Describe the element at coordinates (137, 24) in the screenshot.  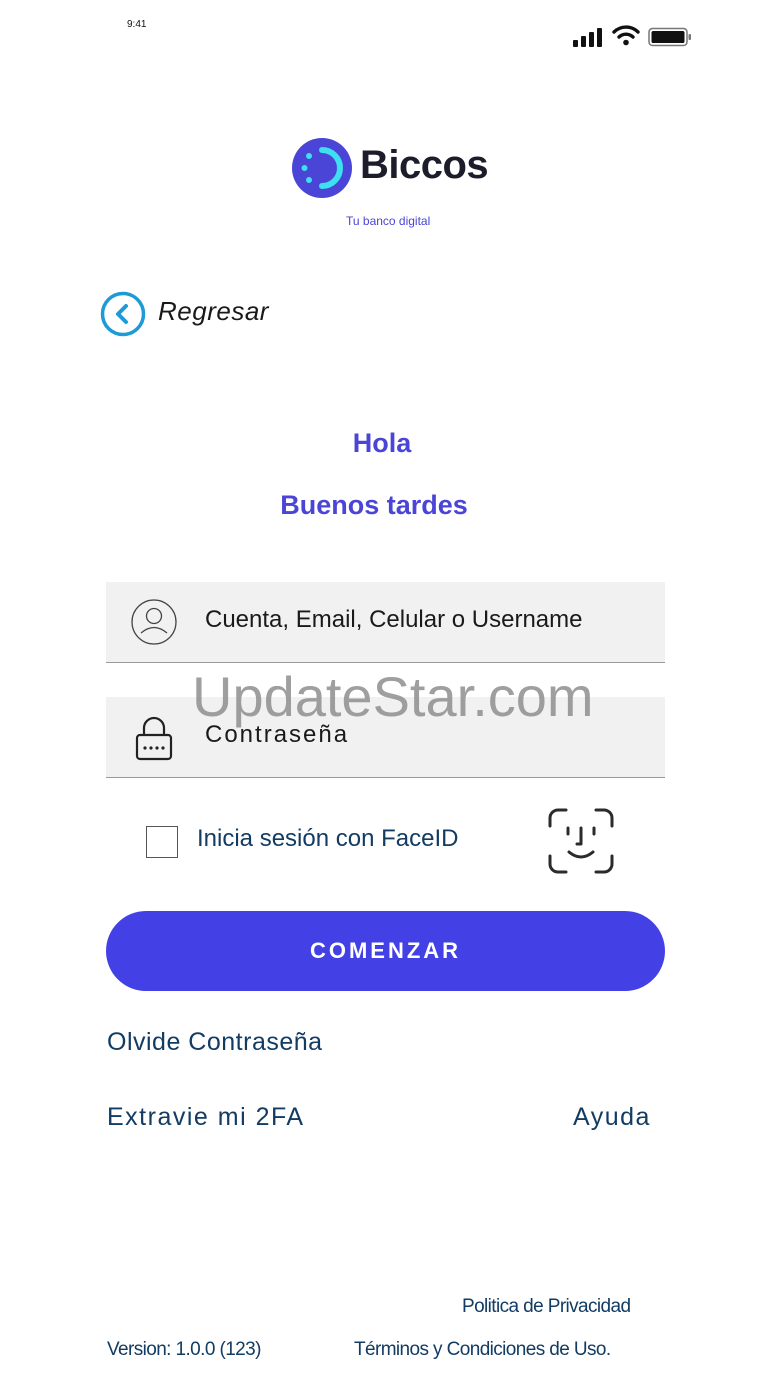
I see `status-time: 9:41` at that location.